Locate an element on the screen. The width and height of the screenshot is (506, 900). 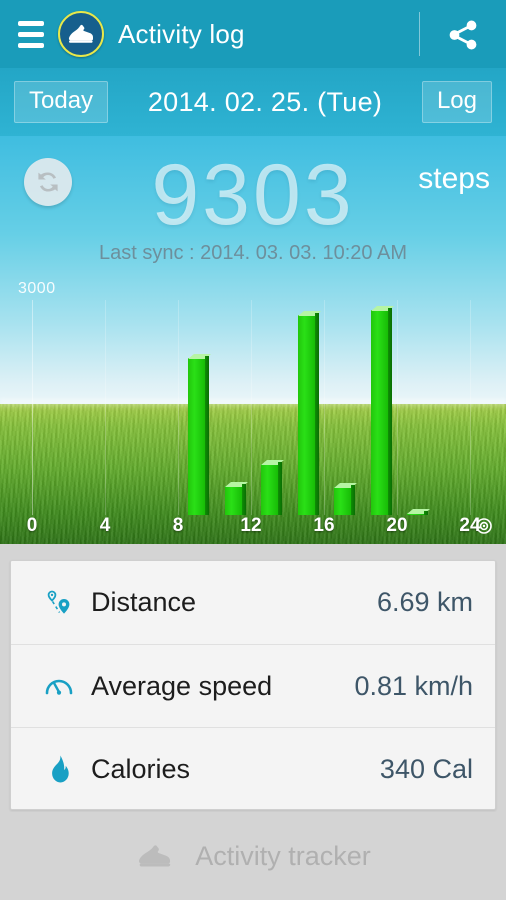
stat-row-average-speed: Average speed 0.81 km/h is located at coordinates (253, 685).